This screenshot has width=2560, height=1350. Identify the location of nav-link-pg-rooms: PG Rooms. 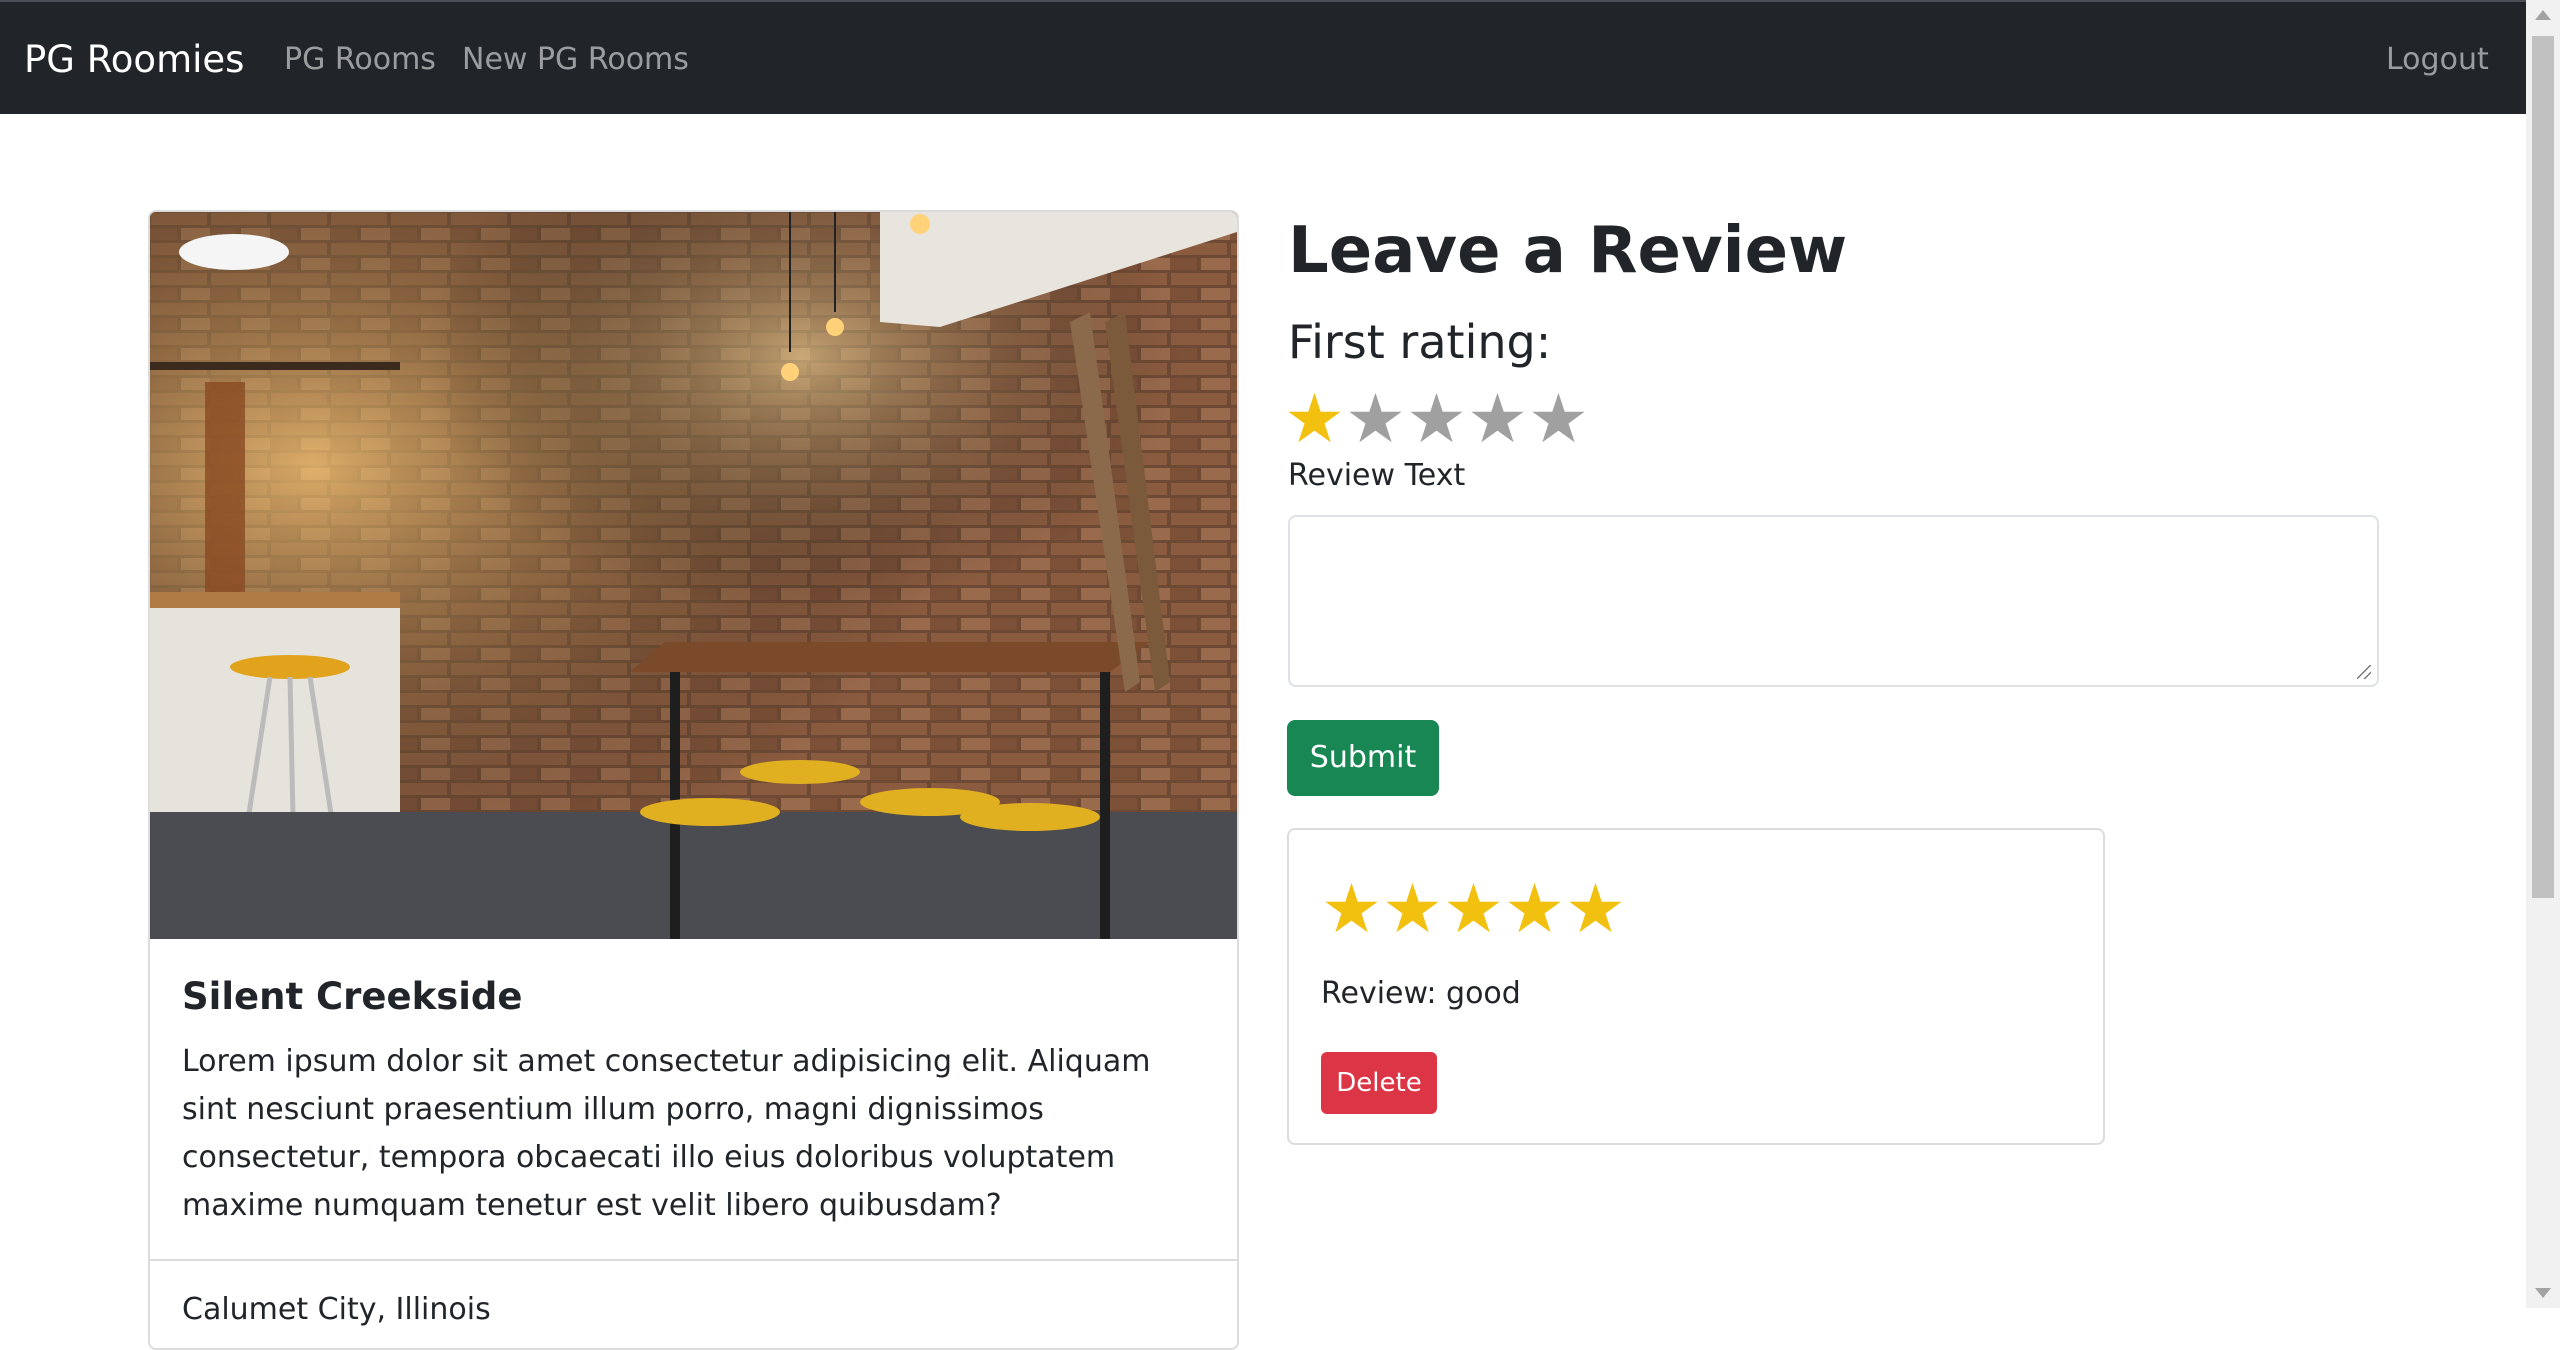
(360, 60).